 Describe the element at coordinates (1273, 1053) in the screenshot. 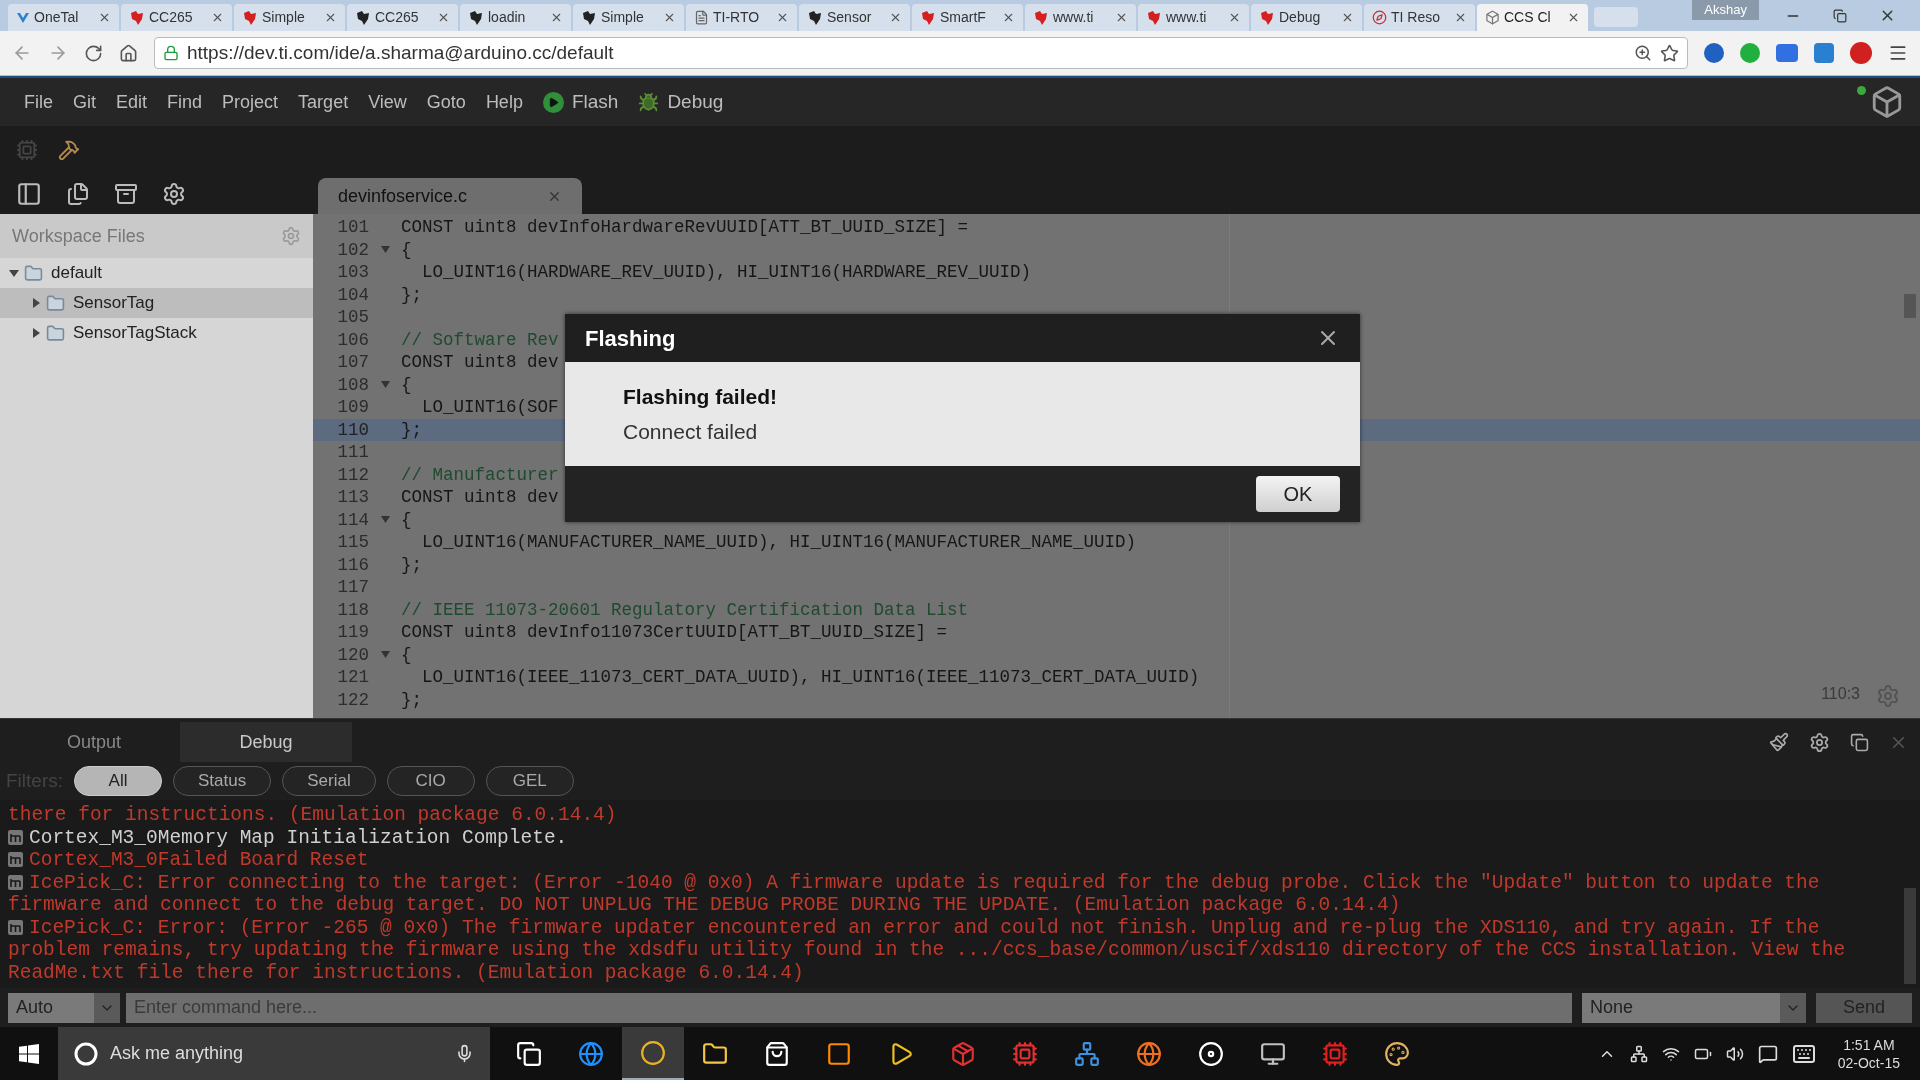

I see `monitor-icon` at that location.